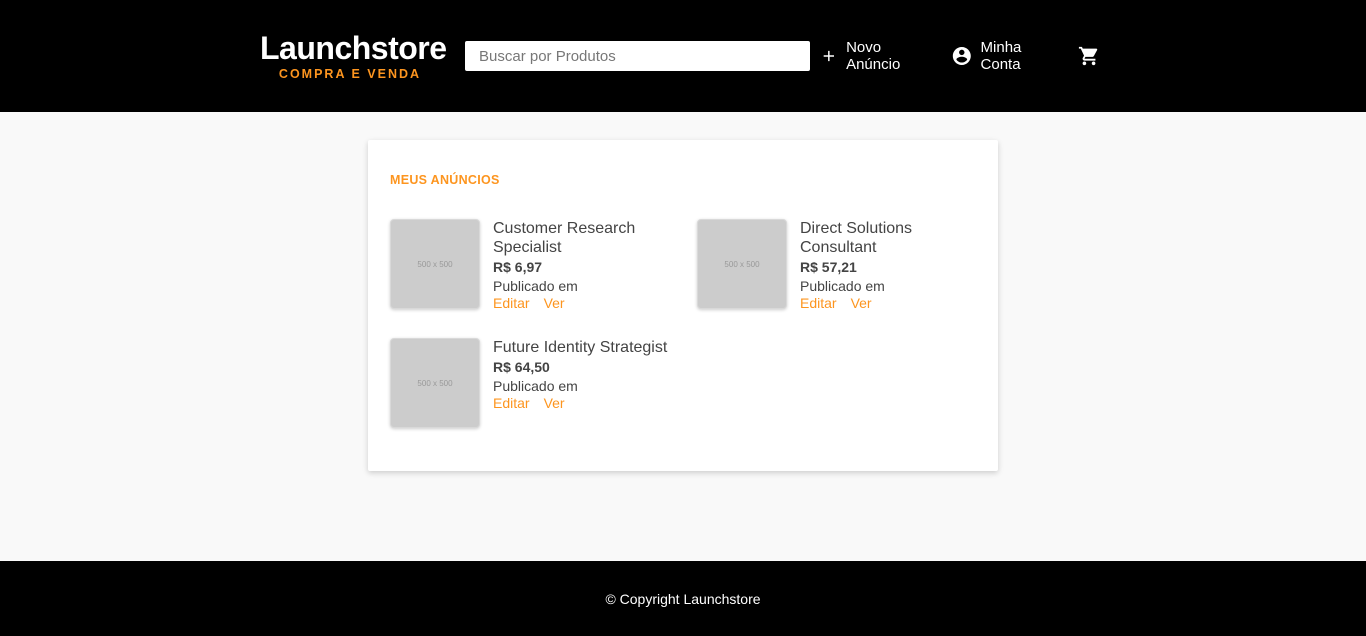 This screenshot has width=1366, height=636. What do you see at coordinates (353, 48) in the screenshot?
I see `logo-title: Launchstore` at bounding box center [353, 48].